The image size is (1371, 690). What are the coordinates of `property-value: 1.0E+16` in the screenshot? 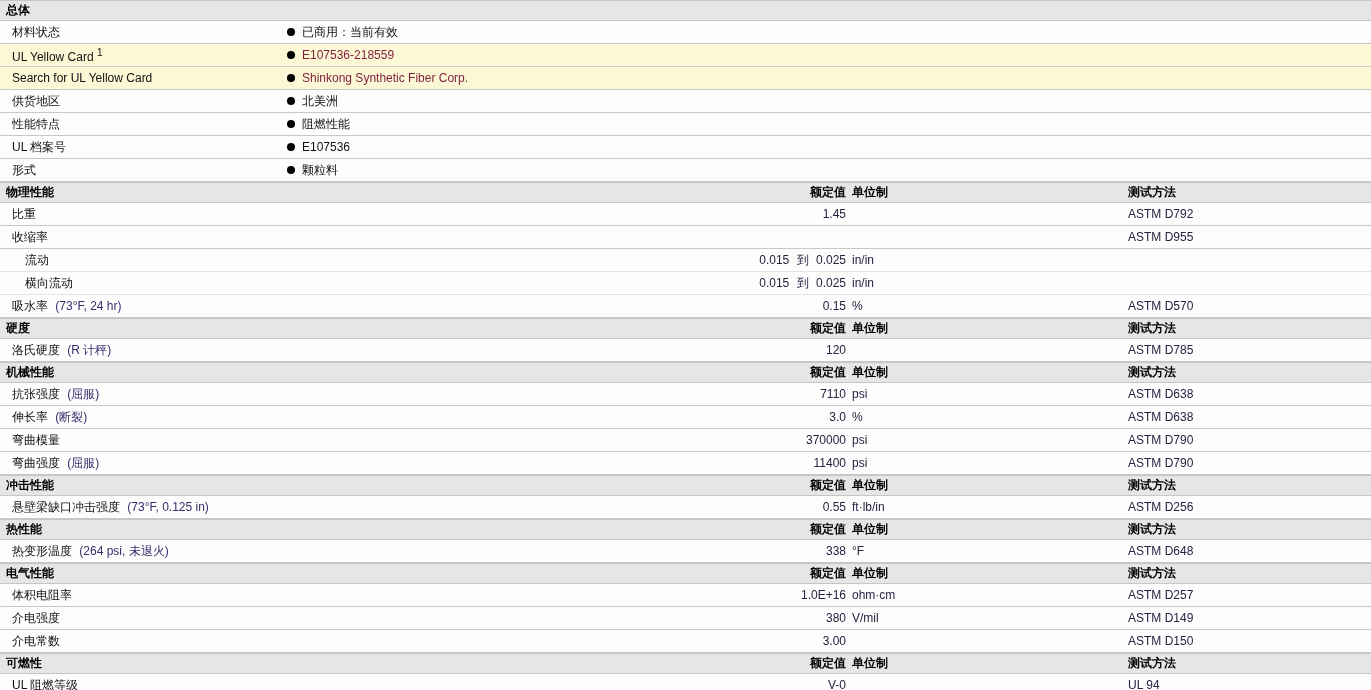 It's located at (823, 595).